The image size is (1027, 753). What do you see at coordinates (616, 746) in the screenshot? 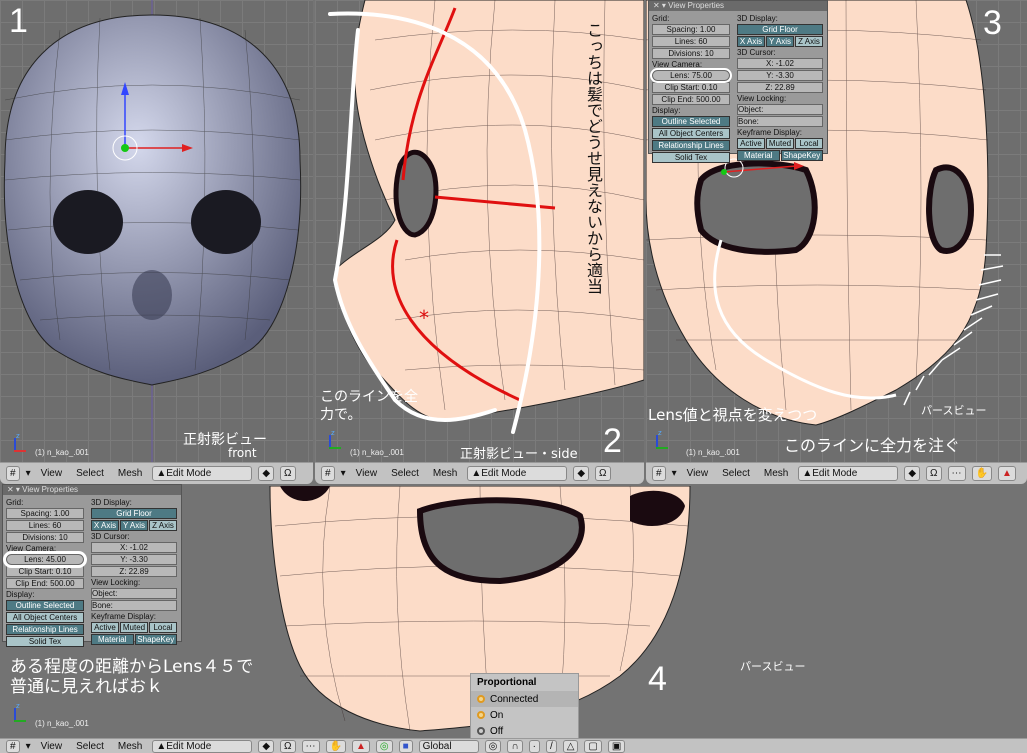
I see `render-button: ▣` at bounding box center [616, 746].